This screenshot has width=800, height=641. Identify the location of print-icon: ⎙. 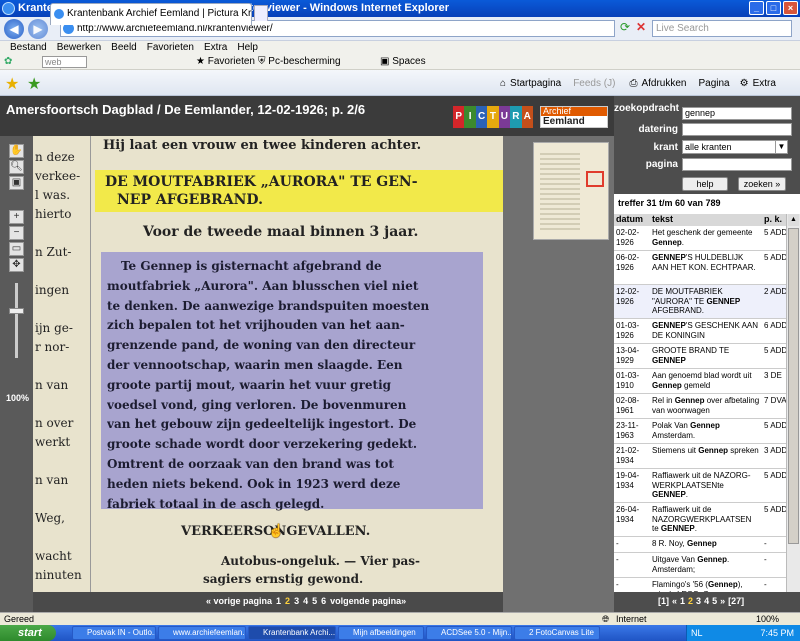
(633, 83).